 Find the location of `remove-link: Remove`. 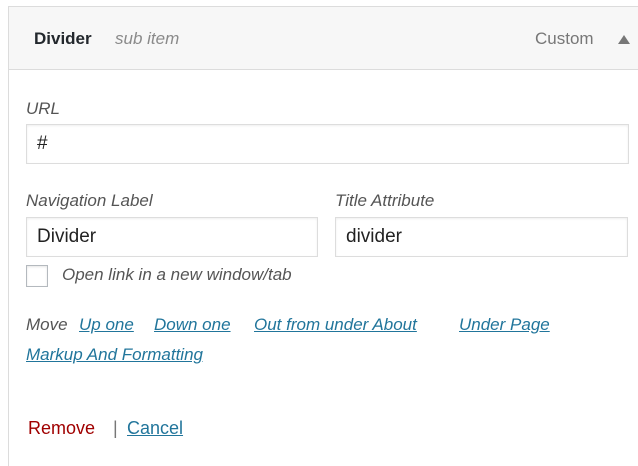

remove-link: Remove is located at coordinates (61, 428).